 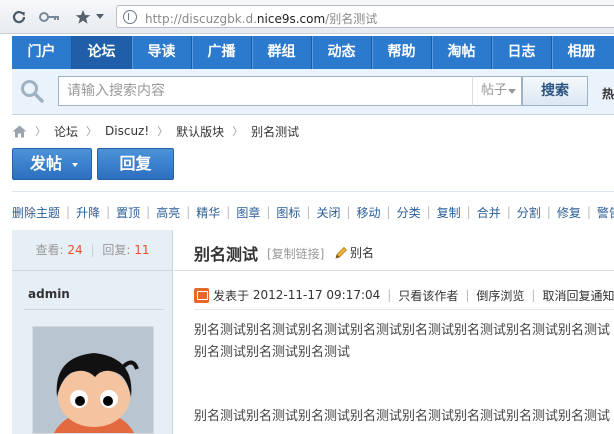 What do you see at coordinates (46, 163) in the screenshot?
I see `new-post-label: 发帖` at bounding box center [46, 163].